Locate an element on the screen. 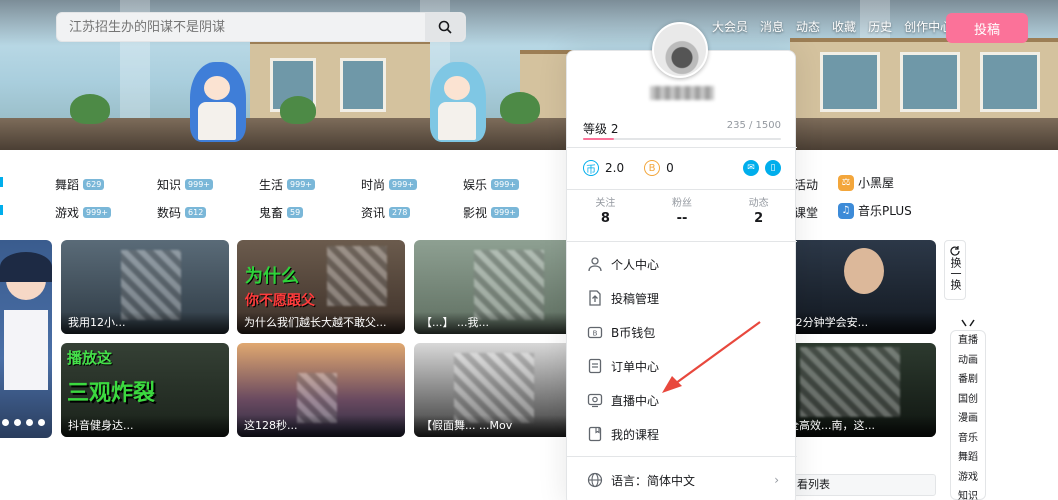 The height and width of the screenshot is (500, 1058). menu-item-my-courses: 我的课程 is located at coordinates (682, 434).